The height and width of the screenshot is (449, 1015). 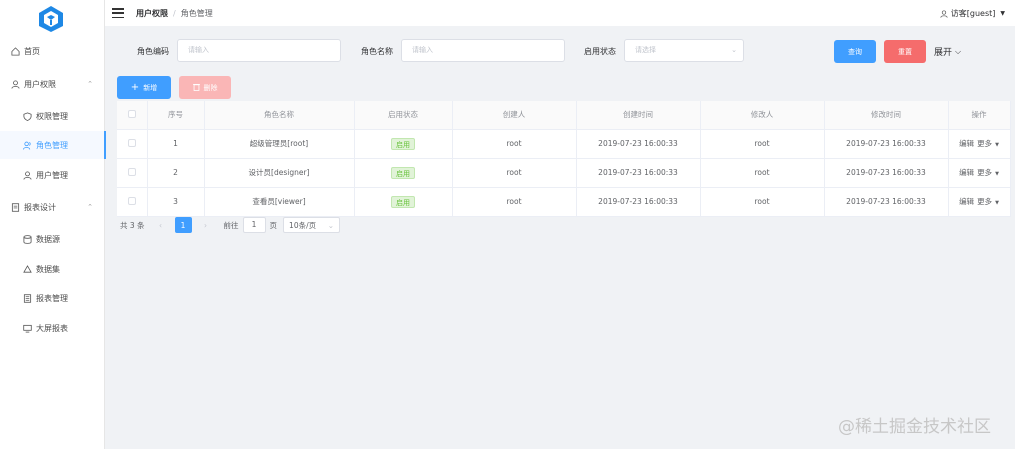 I want to click on select-all-checkbox, so click(x=132, y=115).